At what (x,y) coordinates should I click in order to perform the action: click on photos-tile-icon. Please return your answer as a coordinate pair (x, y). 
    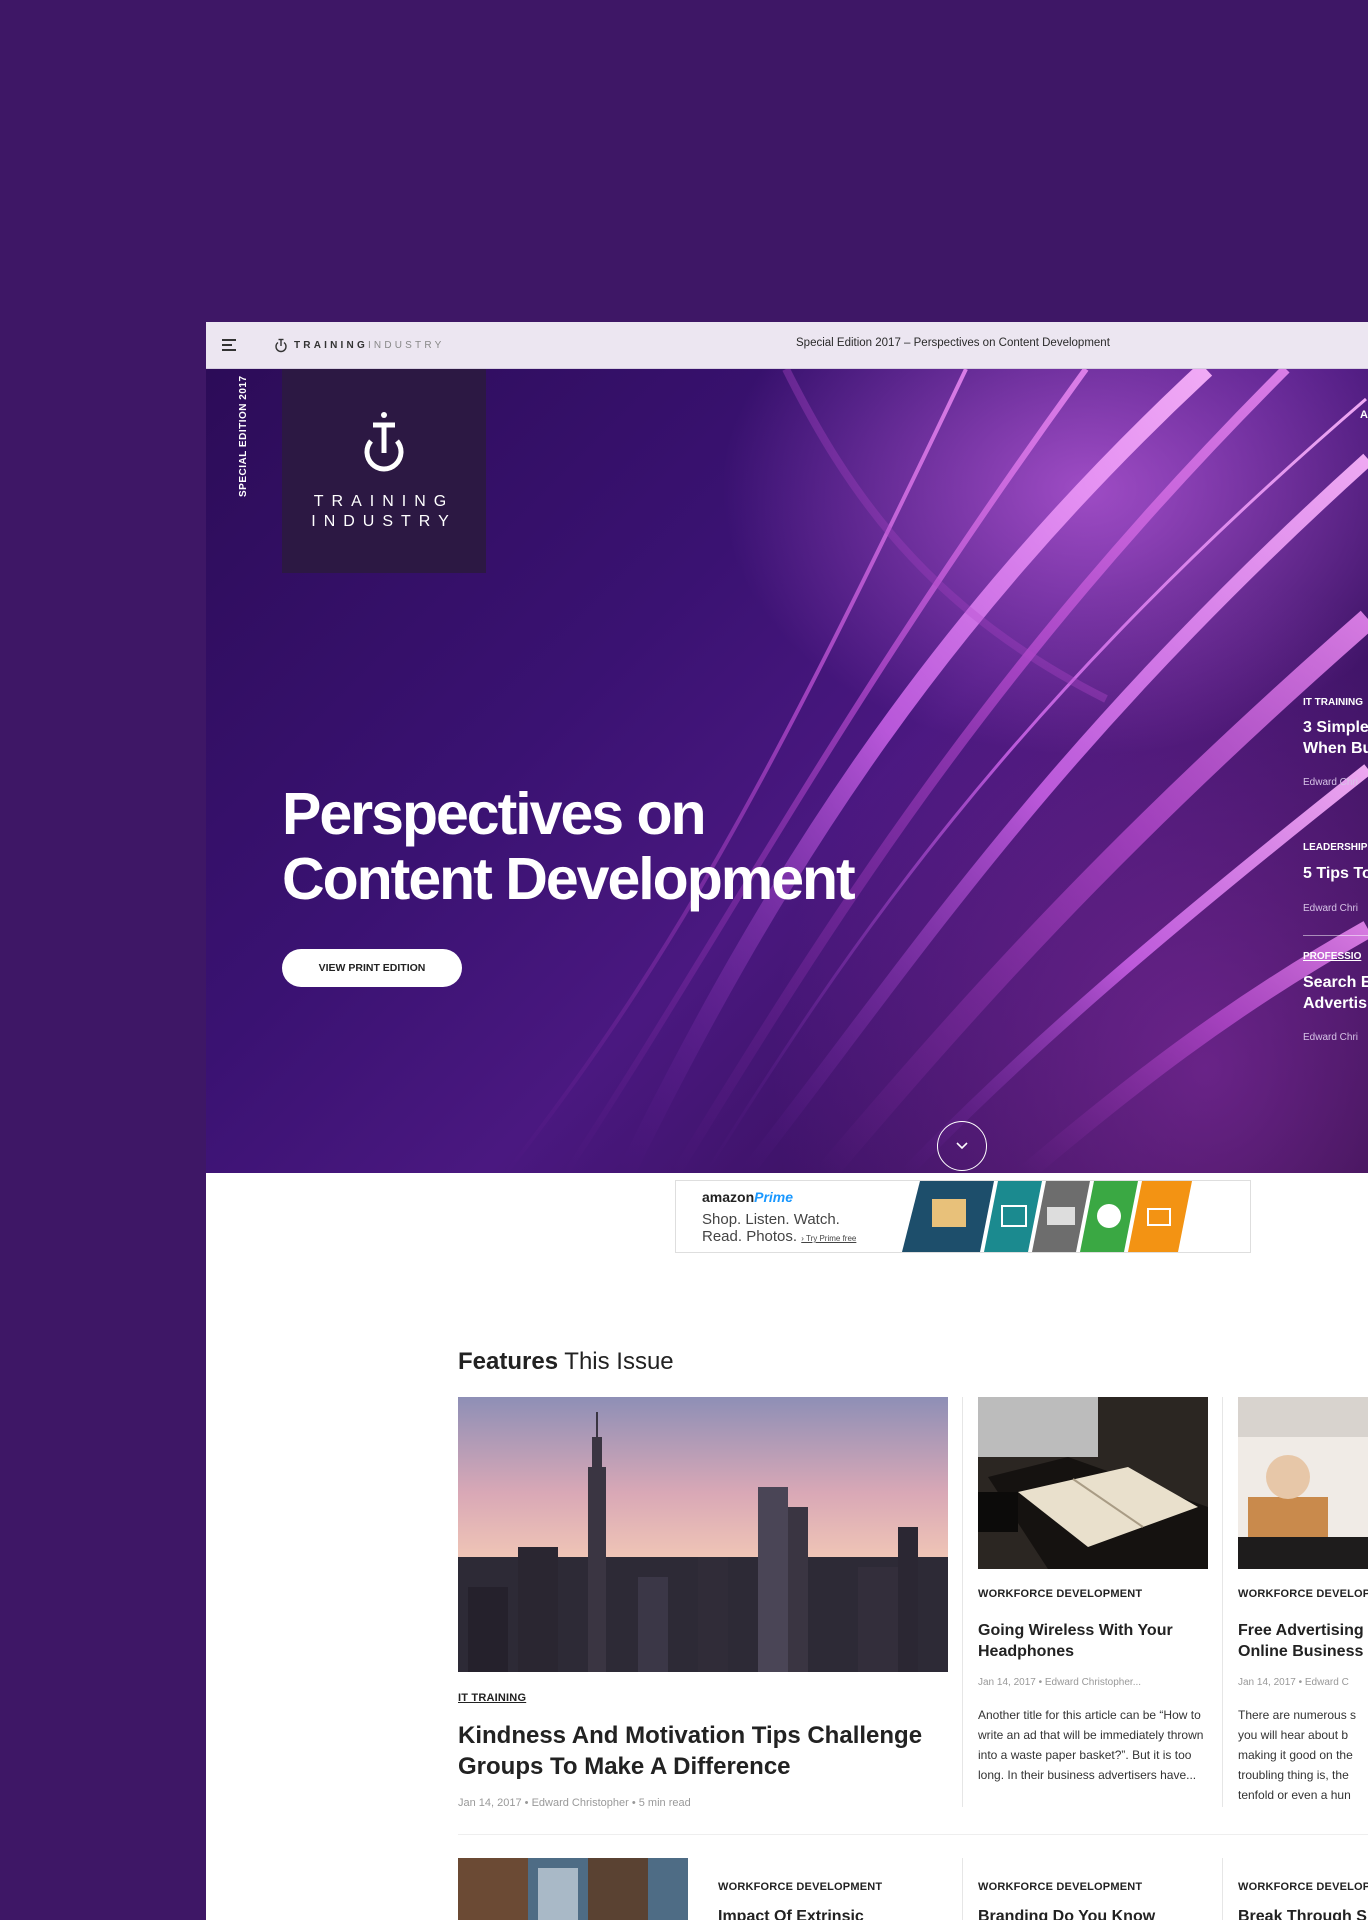
    Looking at the image, I should click on (1013, 1216).